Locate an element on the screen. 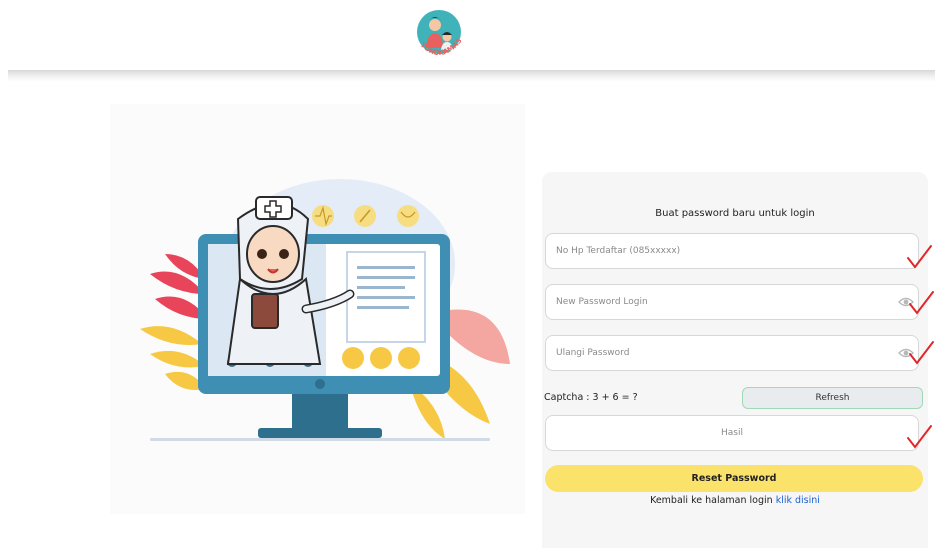  header-divider is located at coordinates (471, 76).